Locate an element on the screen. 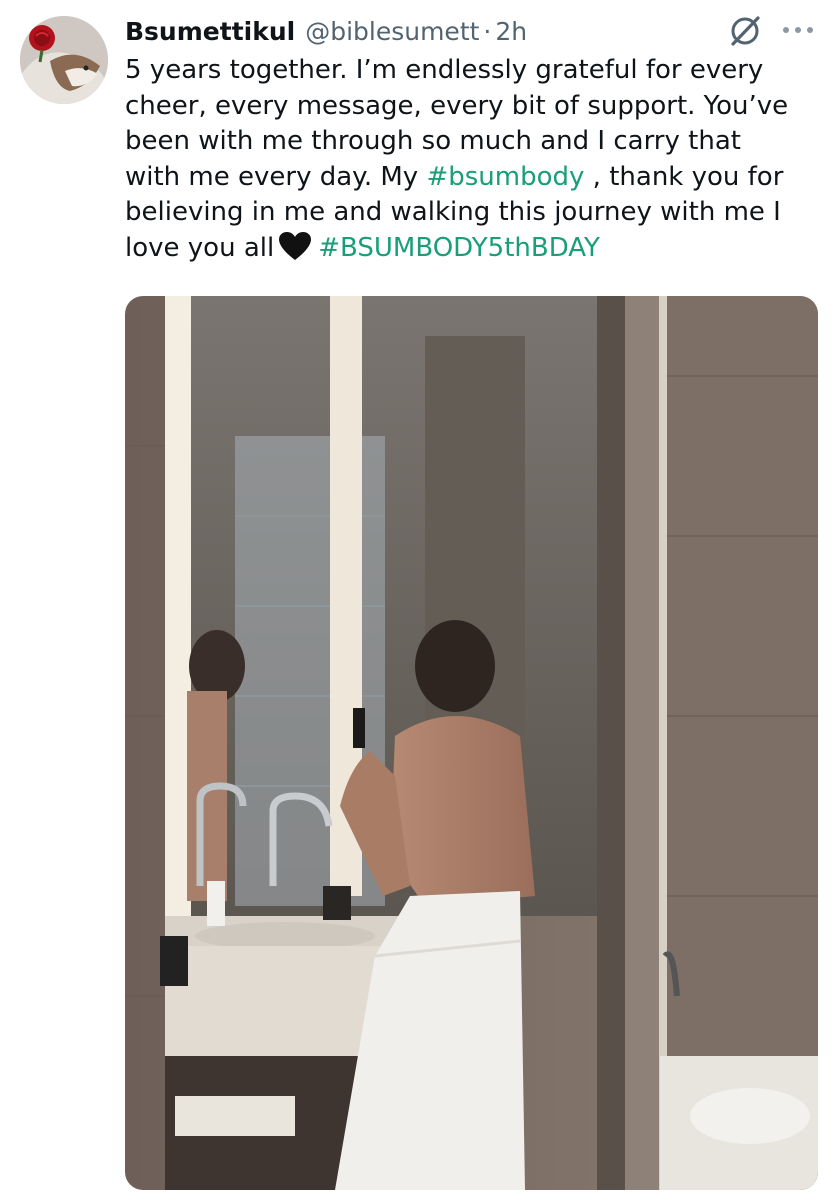 Image resolution: width=838 pixels, height=1200 pixels. tweet-text-fragment: love you all is located at coordinates (200, 247).